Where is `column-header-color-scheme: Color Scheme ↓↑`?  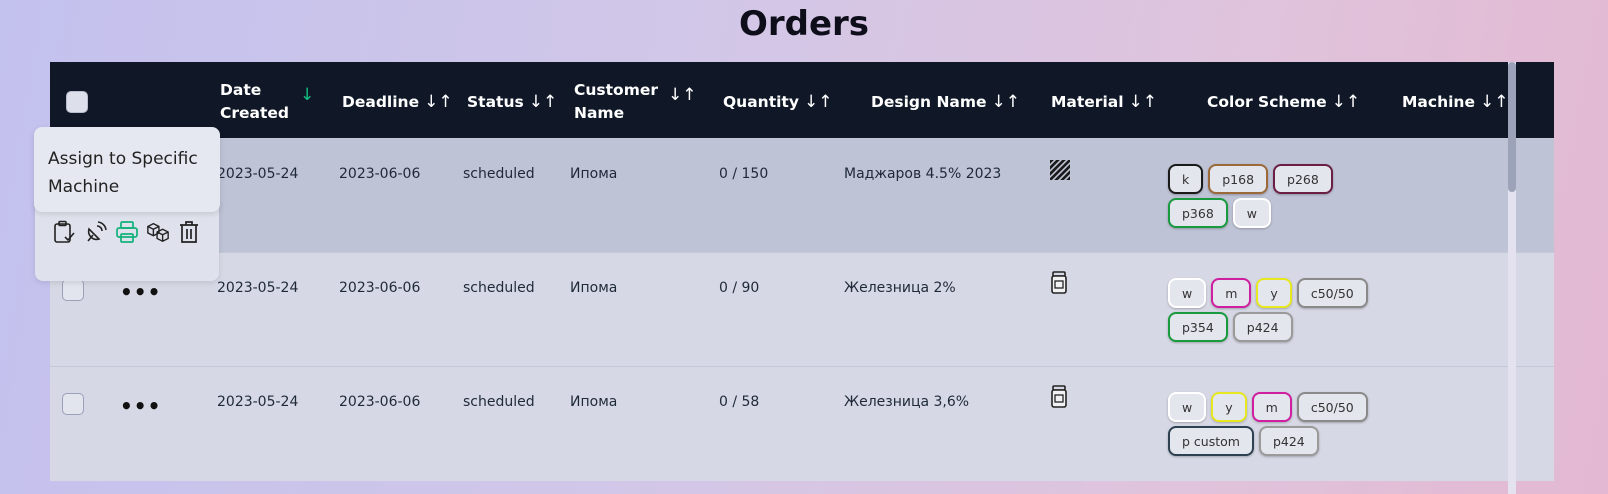 column-header-color-scheme: Color Scheme ↓↑ is located at coordinates (1283, 102).